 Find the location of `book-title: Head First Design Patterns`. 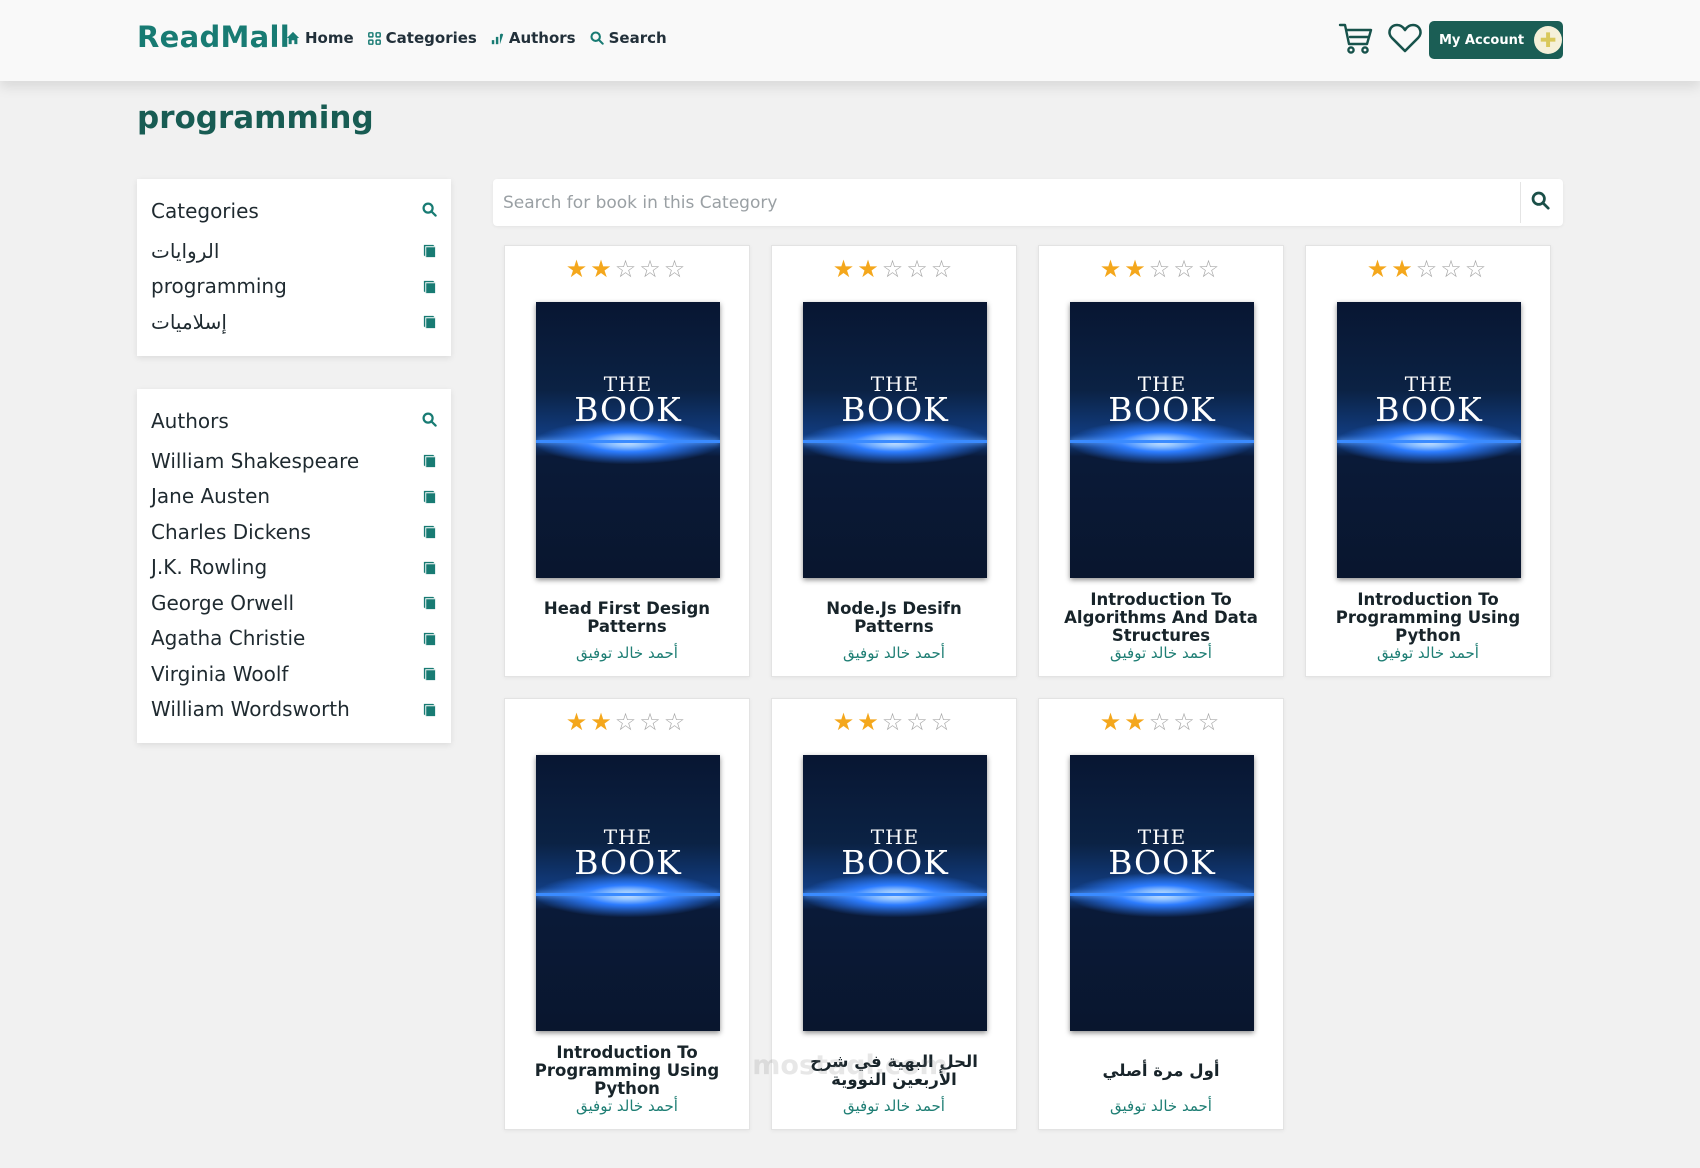

book-title: Head First Design Patterns is located at coordinates (627, 618).